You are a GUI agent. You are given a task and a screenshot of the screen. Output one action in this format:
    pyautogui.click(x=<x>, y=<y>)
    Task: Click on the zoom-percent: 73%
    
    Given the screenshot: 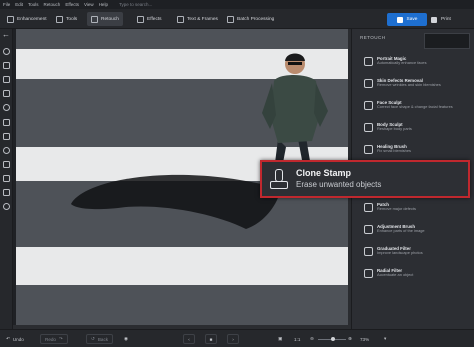 What is the action you would take?
    pyautogui.click(x=364, y=339)
    